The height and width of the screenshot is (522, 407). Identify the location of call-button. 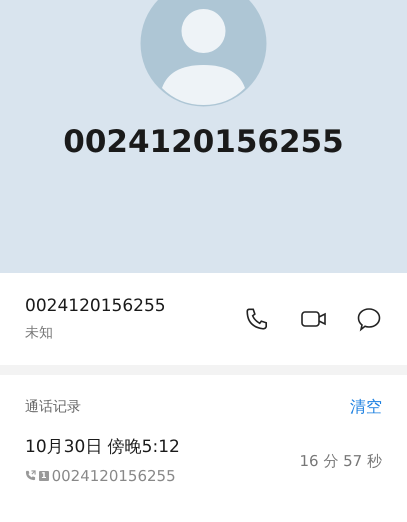
(257, 319).